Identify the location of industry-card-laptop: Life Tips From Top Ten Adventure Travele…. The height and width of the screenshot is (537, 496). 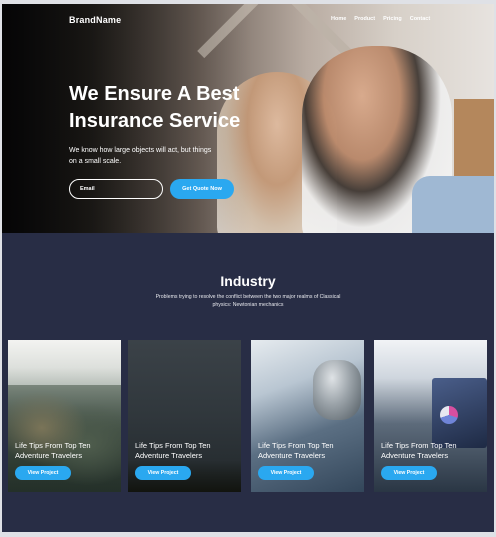
(430, 416).